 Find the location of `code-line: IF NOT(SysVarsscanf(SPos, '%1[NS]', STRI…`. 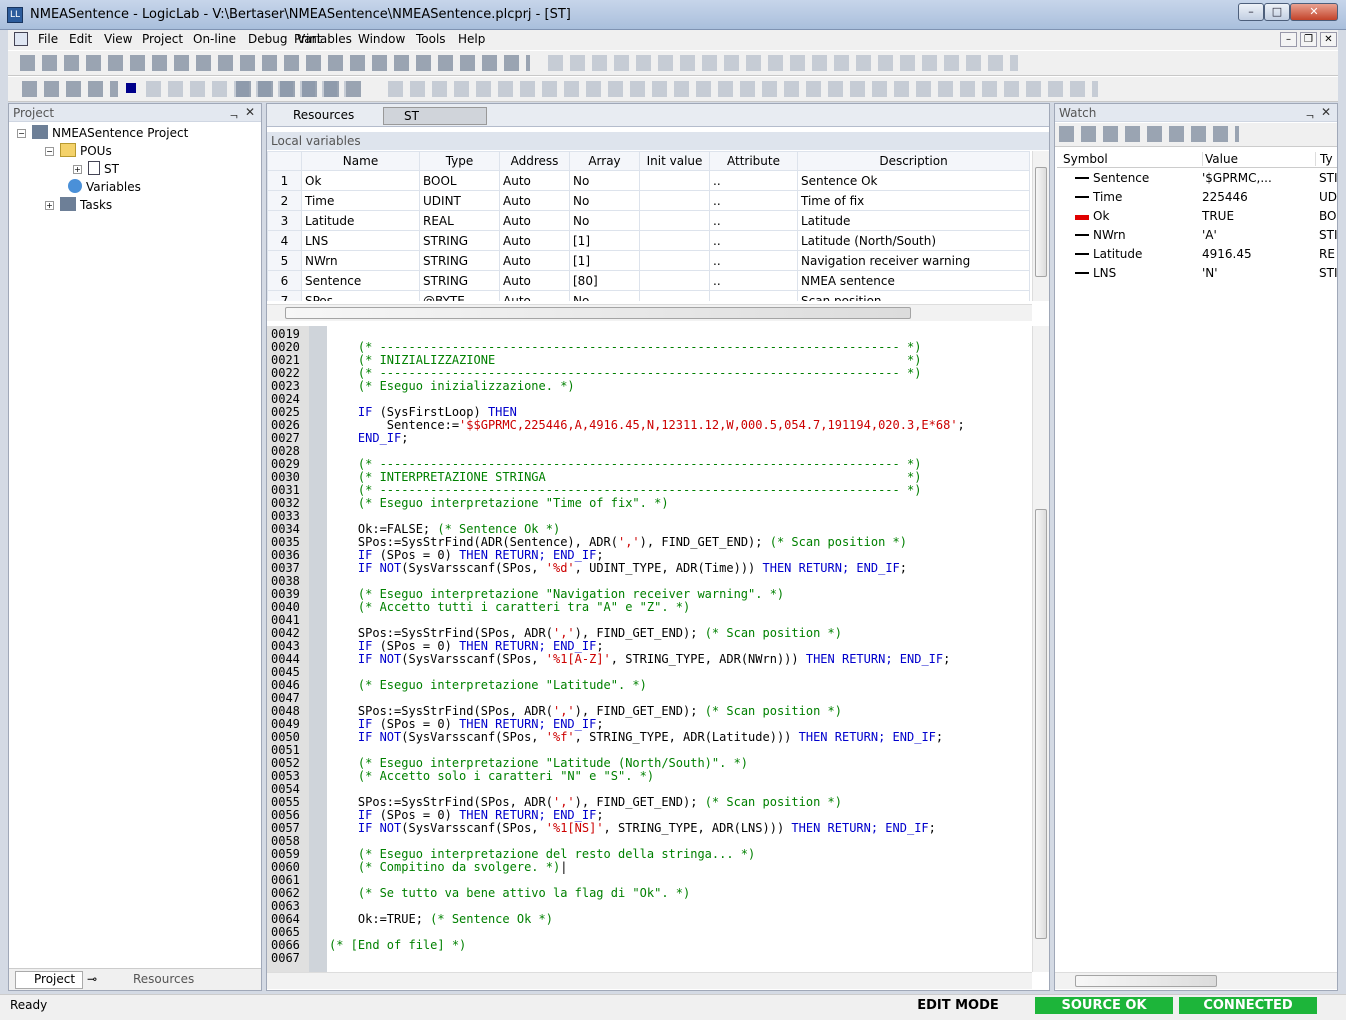

code-line: IF NOT(SysVarsscanf(SPos, '%1[NS]', STRI… is located at coordinates (632, 828).